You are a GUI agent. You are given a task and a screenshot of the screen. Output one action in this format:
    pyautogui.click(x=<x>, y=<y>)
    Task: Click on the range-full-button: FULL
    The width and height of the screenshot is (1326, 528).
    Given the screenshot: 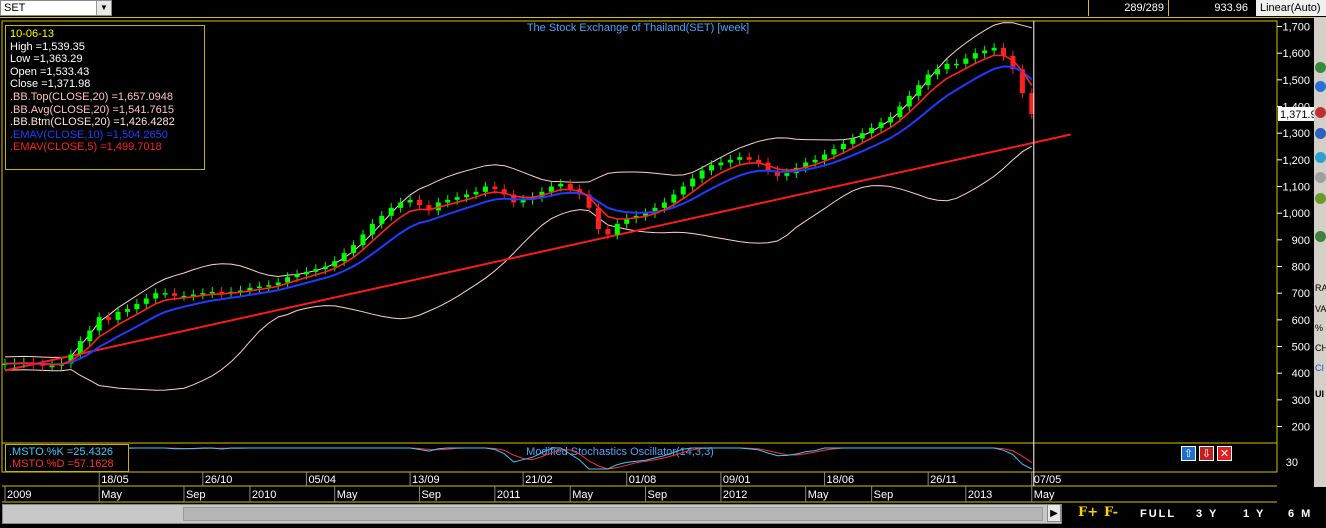 What is the action you would take?
    pyautogui.click(x=1158, y=514)
    